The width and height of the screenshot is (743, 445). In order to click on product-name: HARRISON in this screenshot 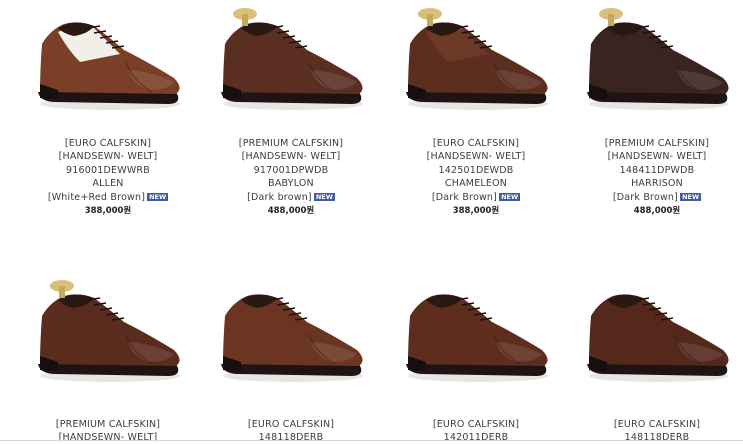, I will do `click(653, 183)`.